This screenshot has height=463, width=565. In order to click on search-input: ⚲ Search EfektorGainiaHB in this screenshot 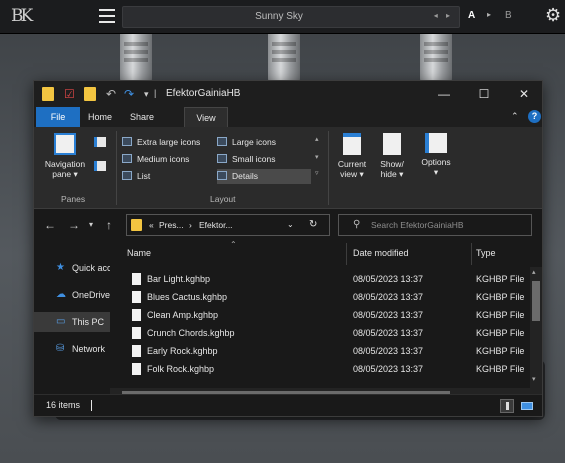, I will do `click(435, 225)`.